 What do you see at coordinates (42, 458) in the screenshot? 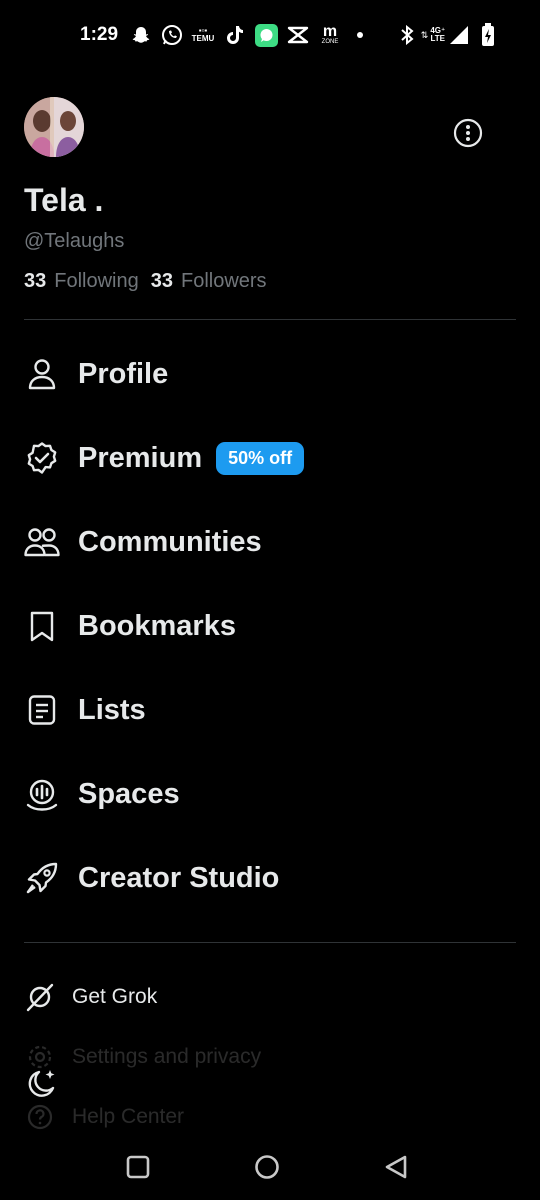
I see `verified-badge-icon` at bounding box center [42, 458].